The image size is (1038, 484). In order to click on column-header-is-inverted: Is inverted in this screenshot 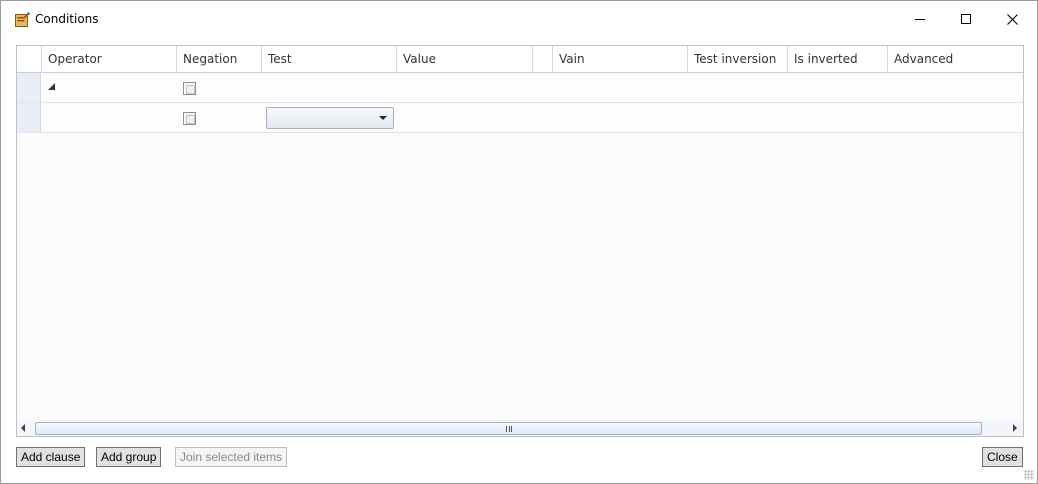, I will do `click(838, 59)`.